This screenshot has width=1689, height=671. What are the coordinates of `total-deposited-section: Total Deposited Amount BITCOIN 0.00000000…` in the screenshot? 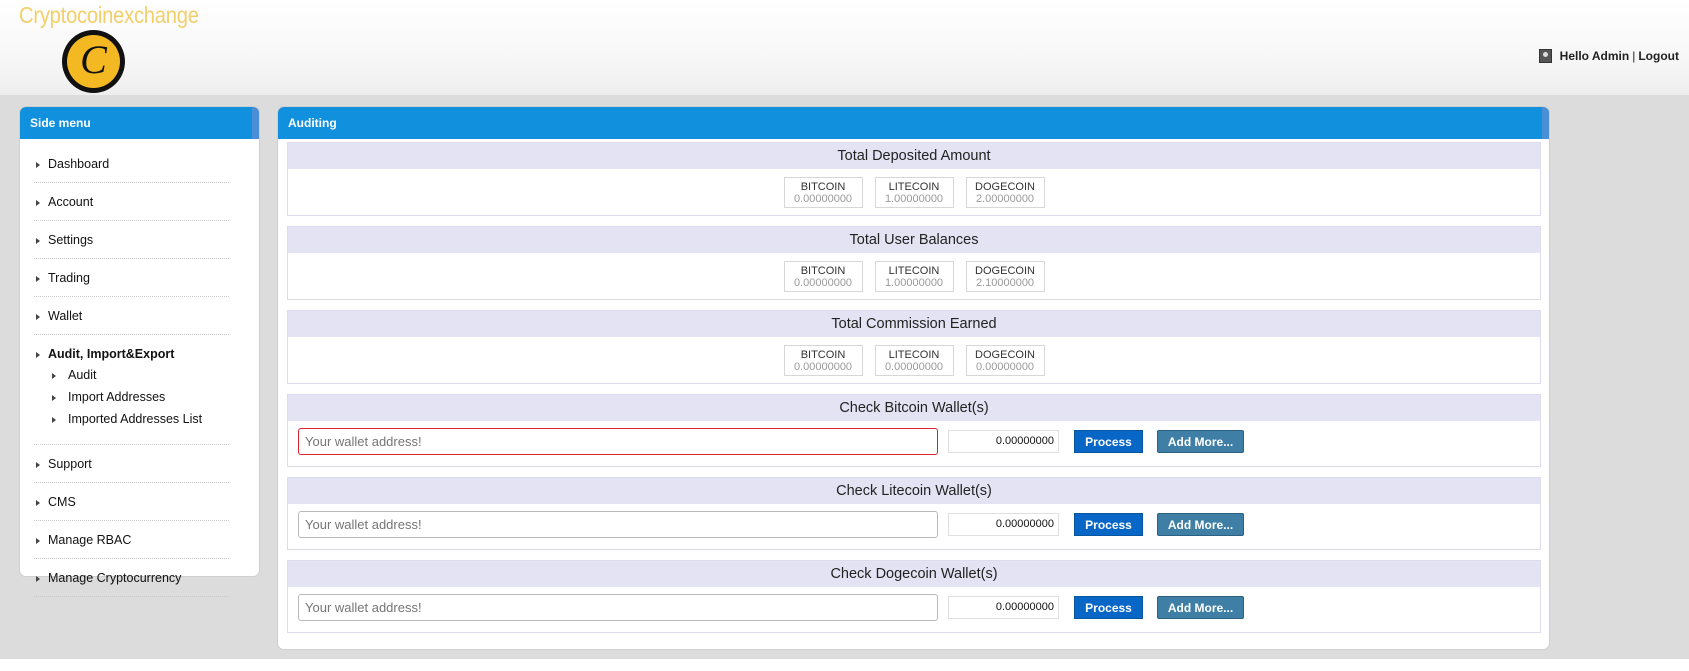 It's located at (914, 179).